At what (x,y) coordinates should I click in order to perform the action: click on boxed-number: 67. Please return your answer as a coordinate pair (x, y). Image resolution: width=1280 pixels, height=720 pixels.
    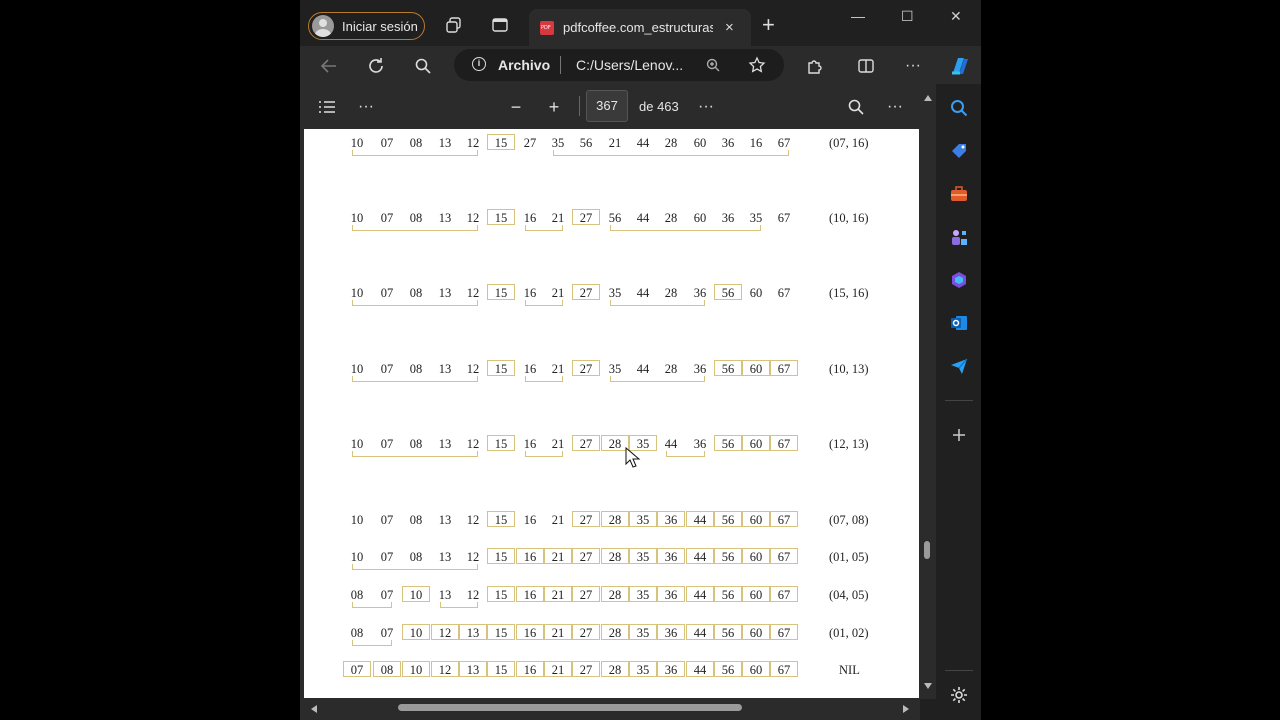
    Looking at the image, I should click on (784, 556).